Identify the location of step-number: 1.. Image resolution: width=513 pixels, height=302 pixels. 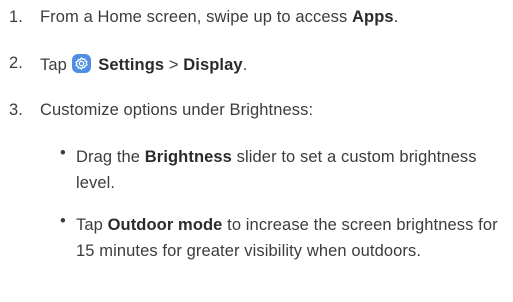
(16, 17).